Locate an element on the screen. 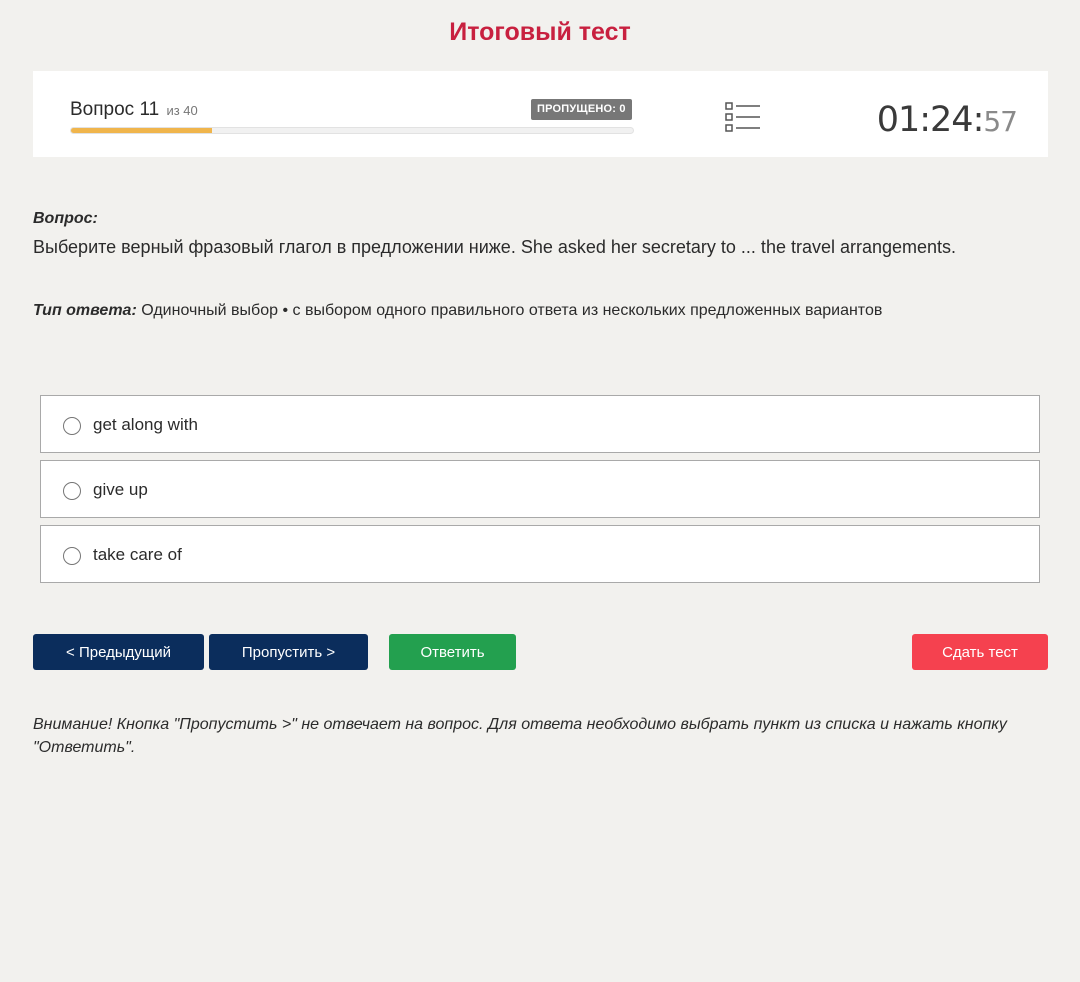  page-title: Итоговый тест is located at coordinates (540, 32).